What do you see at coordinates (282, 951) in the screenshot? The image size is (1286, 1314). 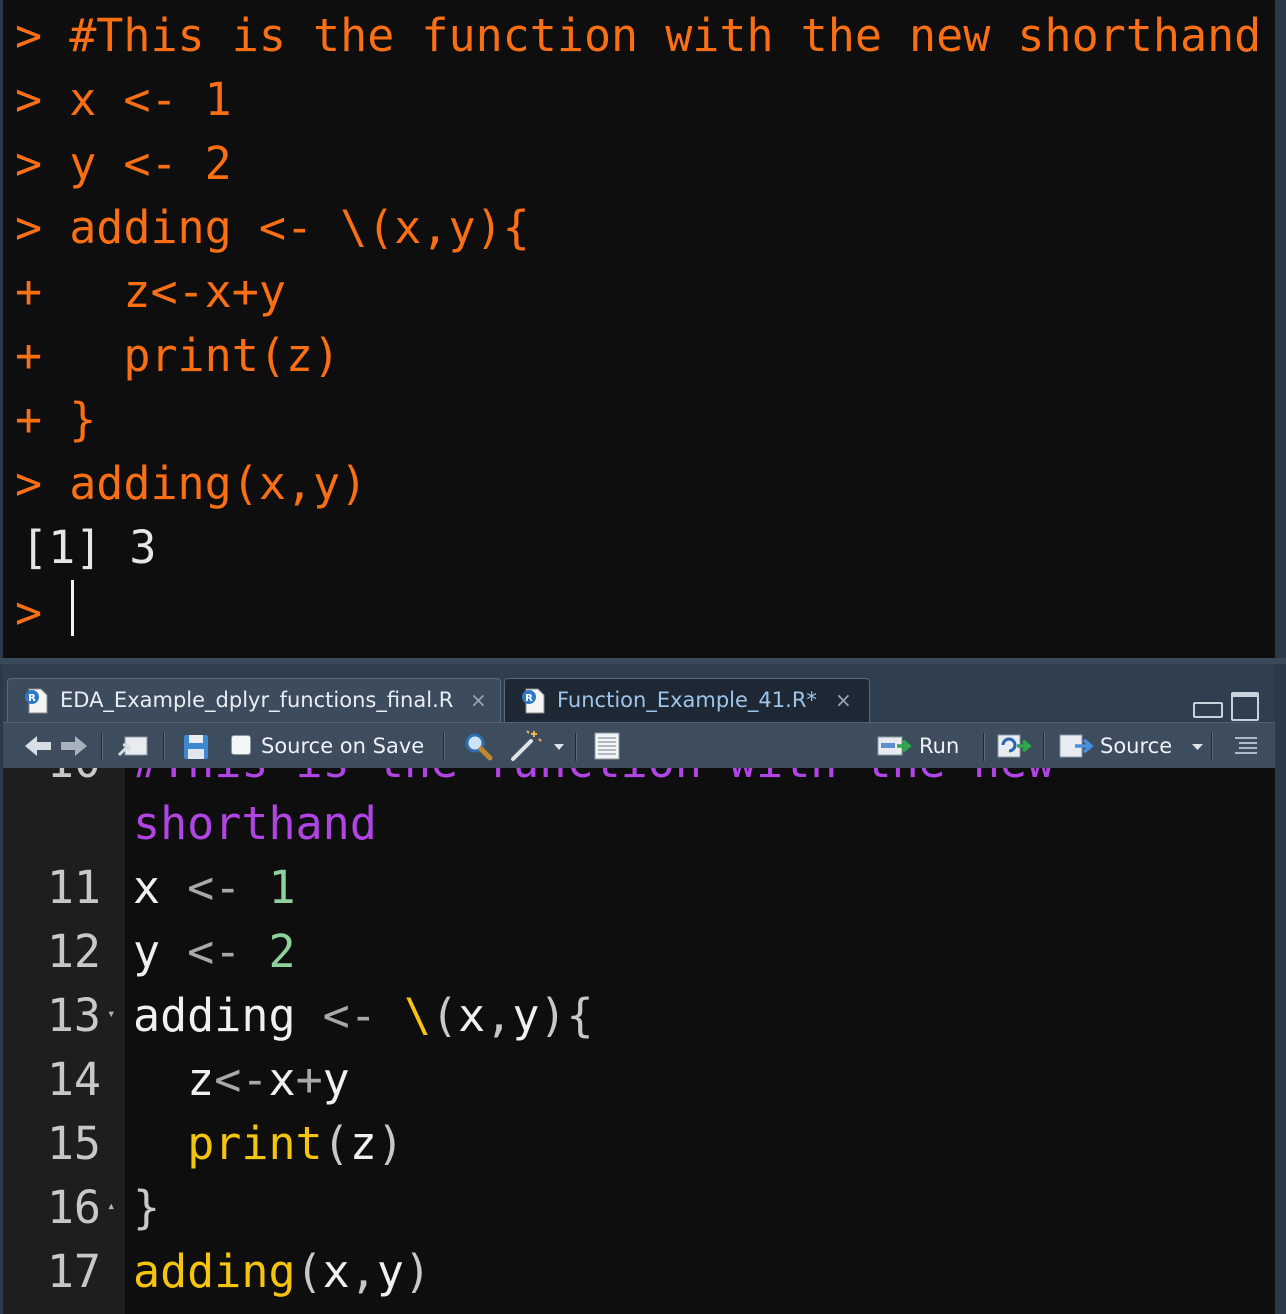 I see `code-token: 2` at bounding box center [282, 951].